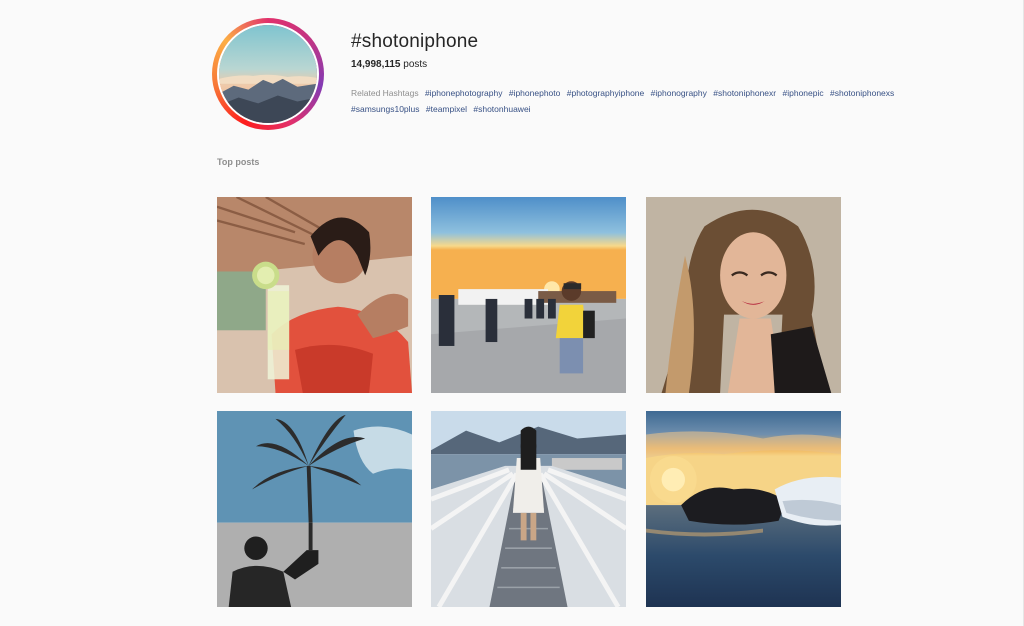 This screenshot has width=1024, height=626. Describe the element at coordinates (385, 109) in the screenshot. I see `related-tag-link: #samsungs10plus` at that location.